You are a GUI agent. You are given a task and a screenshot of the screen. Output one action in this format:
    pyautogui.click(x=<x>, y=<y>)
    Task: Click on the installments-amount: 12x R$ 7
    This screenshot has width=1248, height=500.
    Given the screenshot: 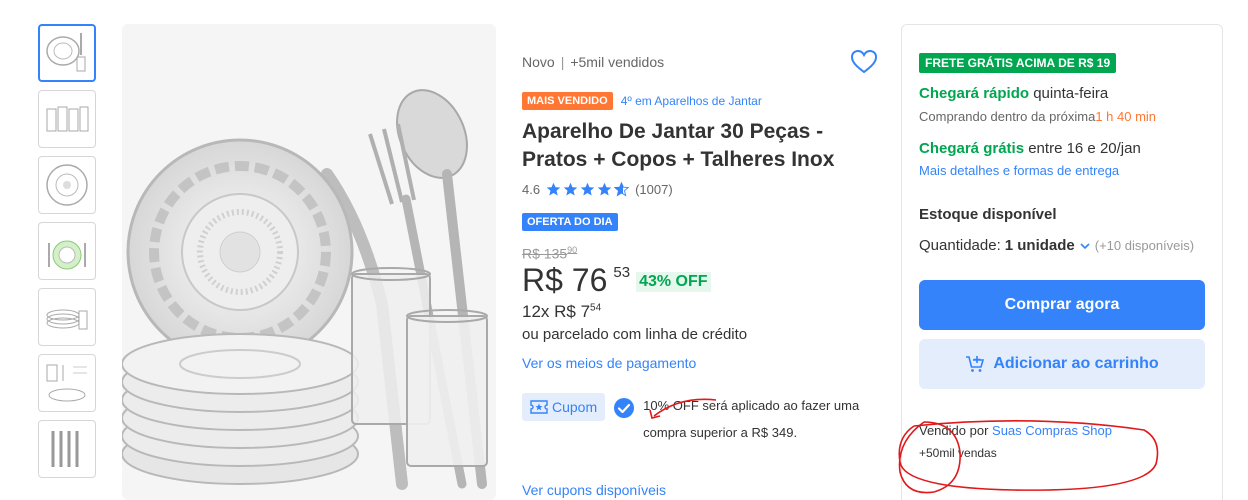 What is the action you would take?
    pyautogui.click(x=556, y=311)
    